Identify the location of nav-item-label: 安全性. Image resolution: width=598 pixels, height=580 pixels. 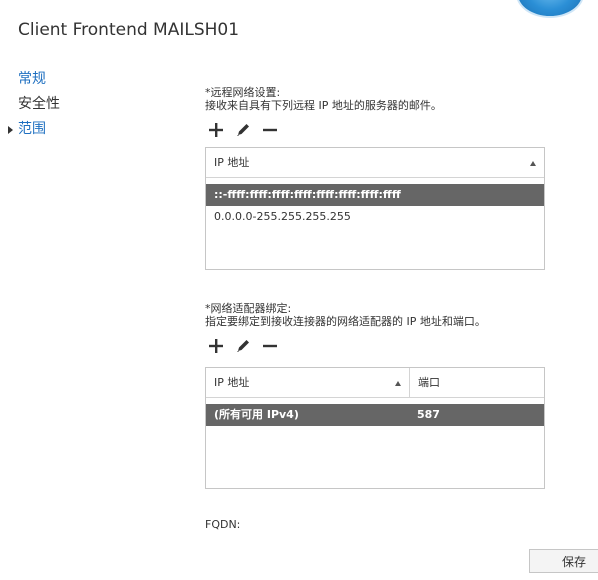
(39, 104).